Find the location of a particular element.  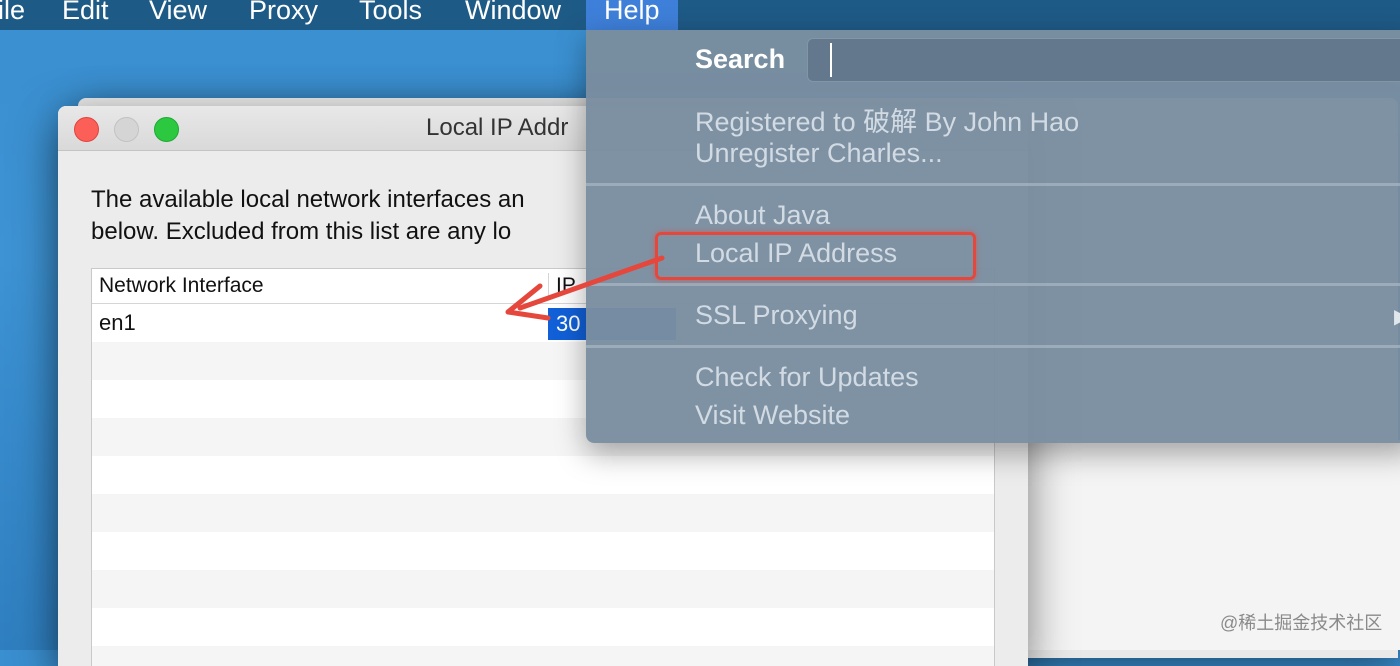

annotation-arrow-icon is located at coordinates (585, 288).